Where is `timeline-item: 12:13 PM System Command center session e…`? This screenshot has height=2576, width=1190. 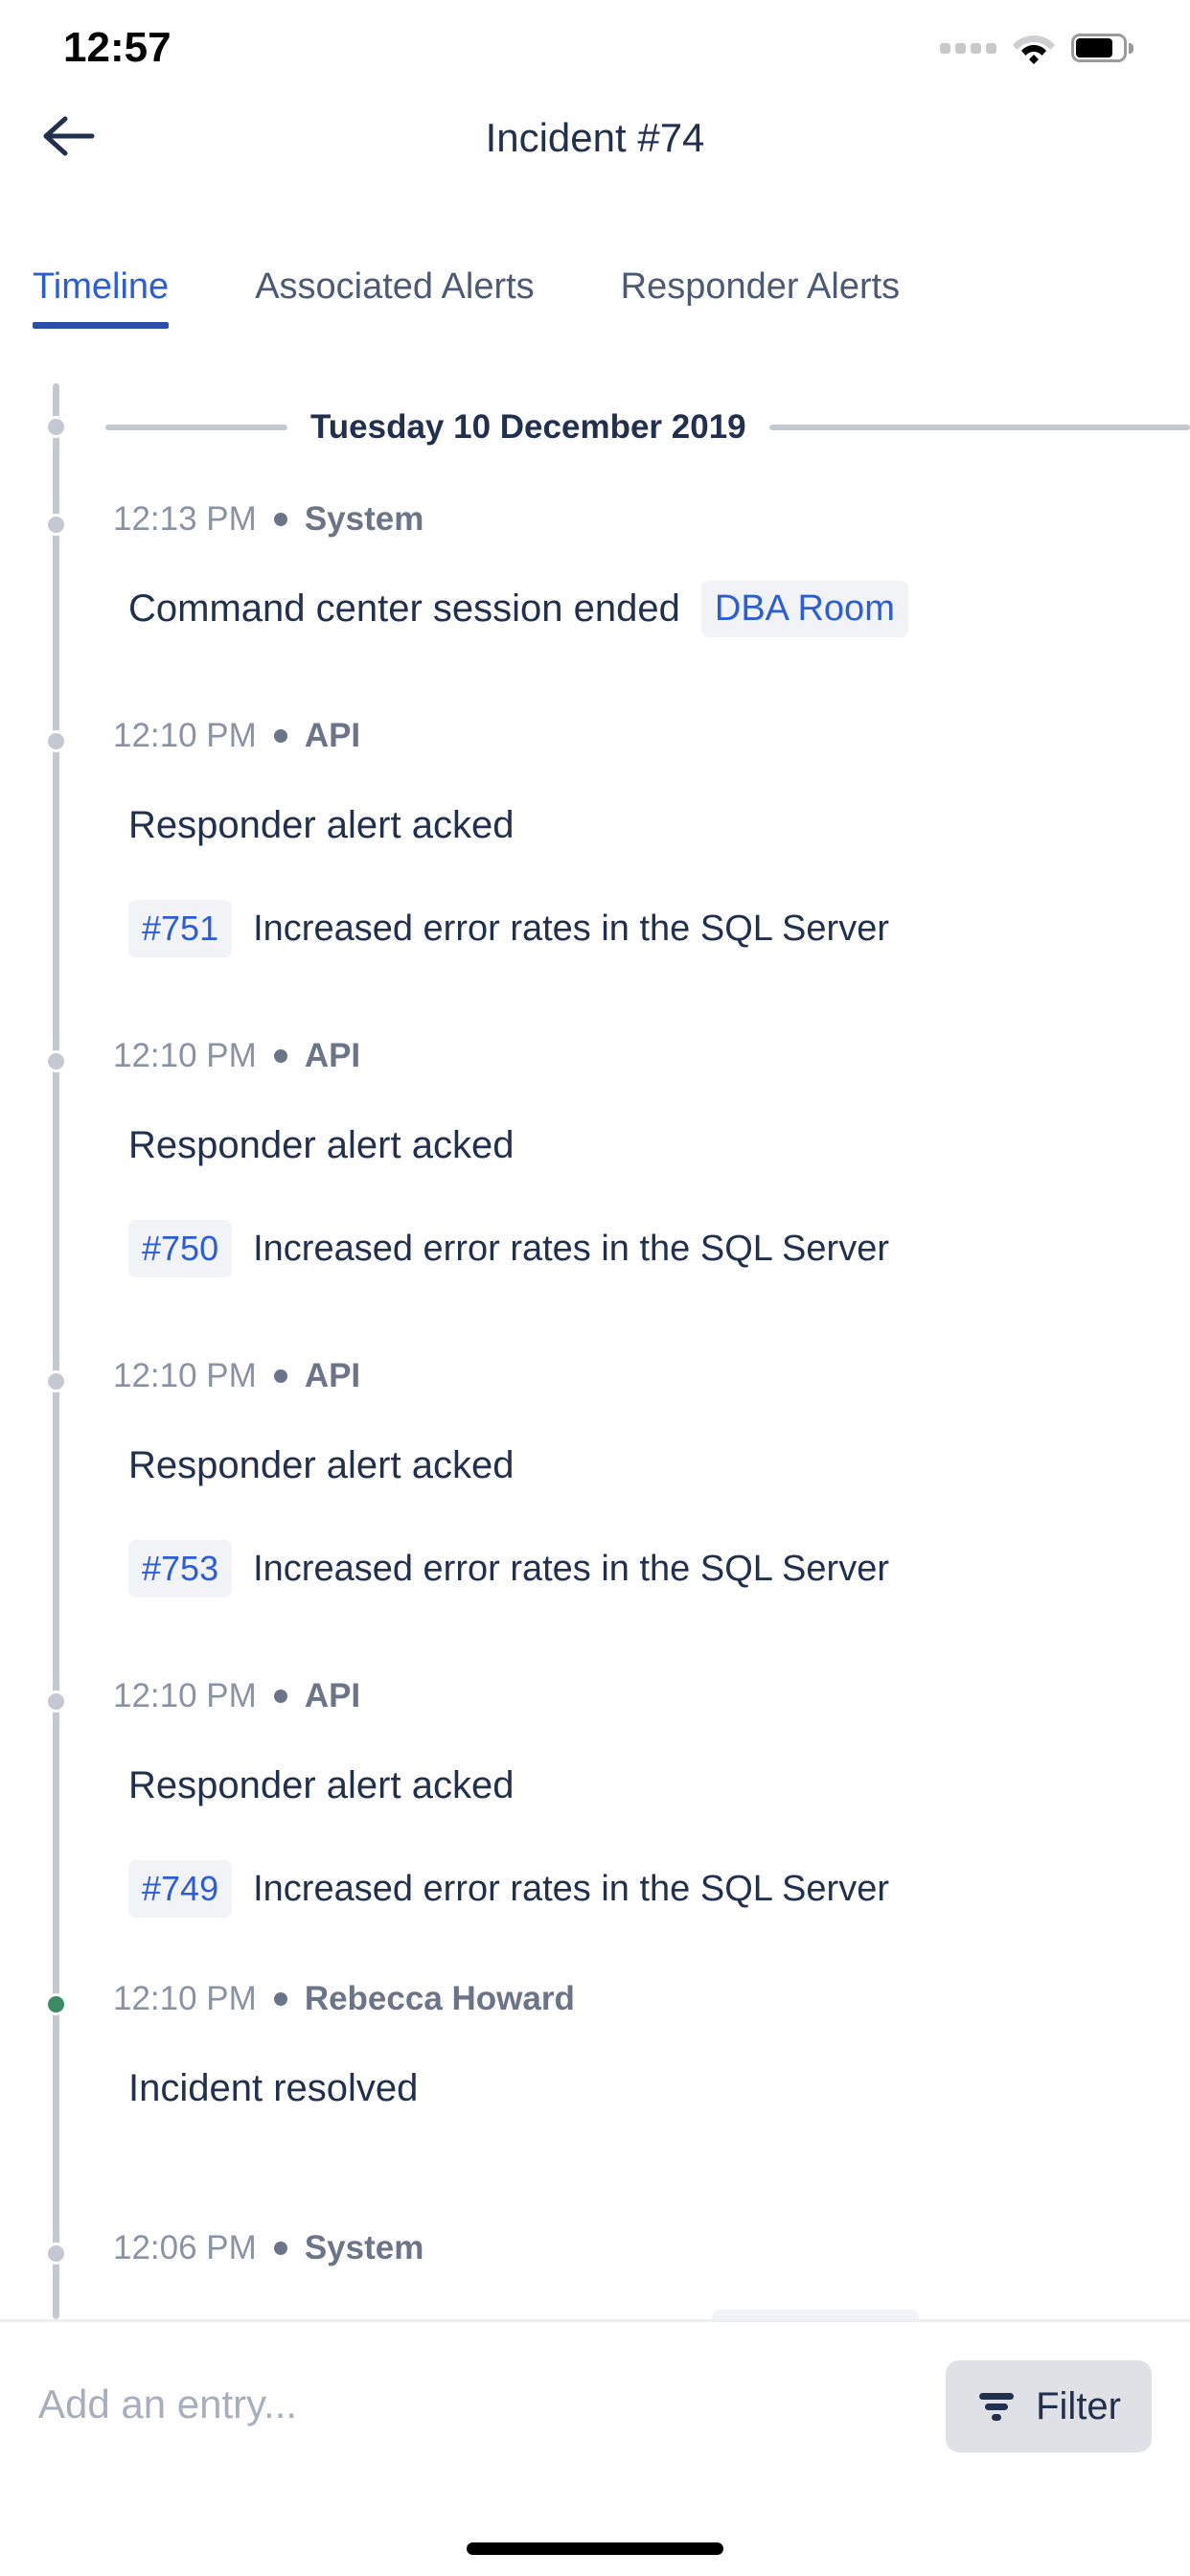
timeline-item: 12:13 PM System Command center session e… is located at coordinates (595, 580).